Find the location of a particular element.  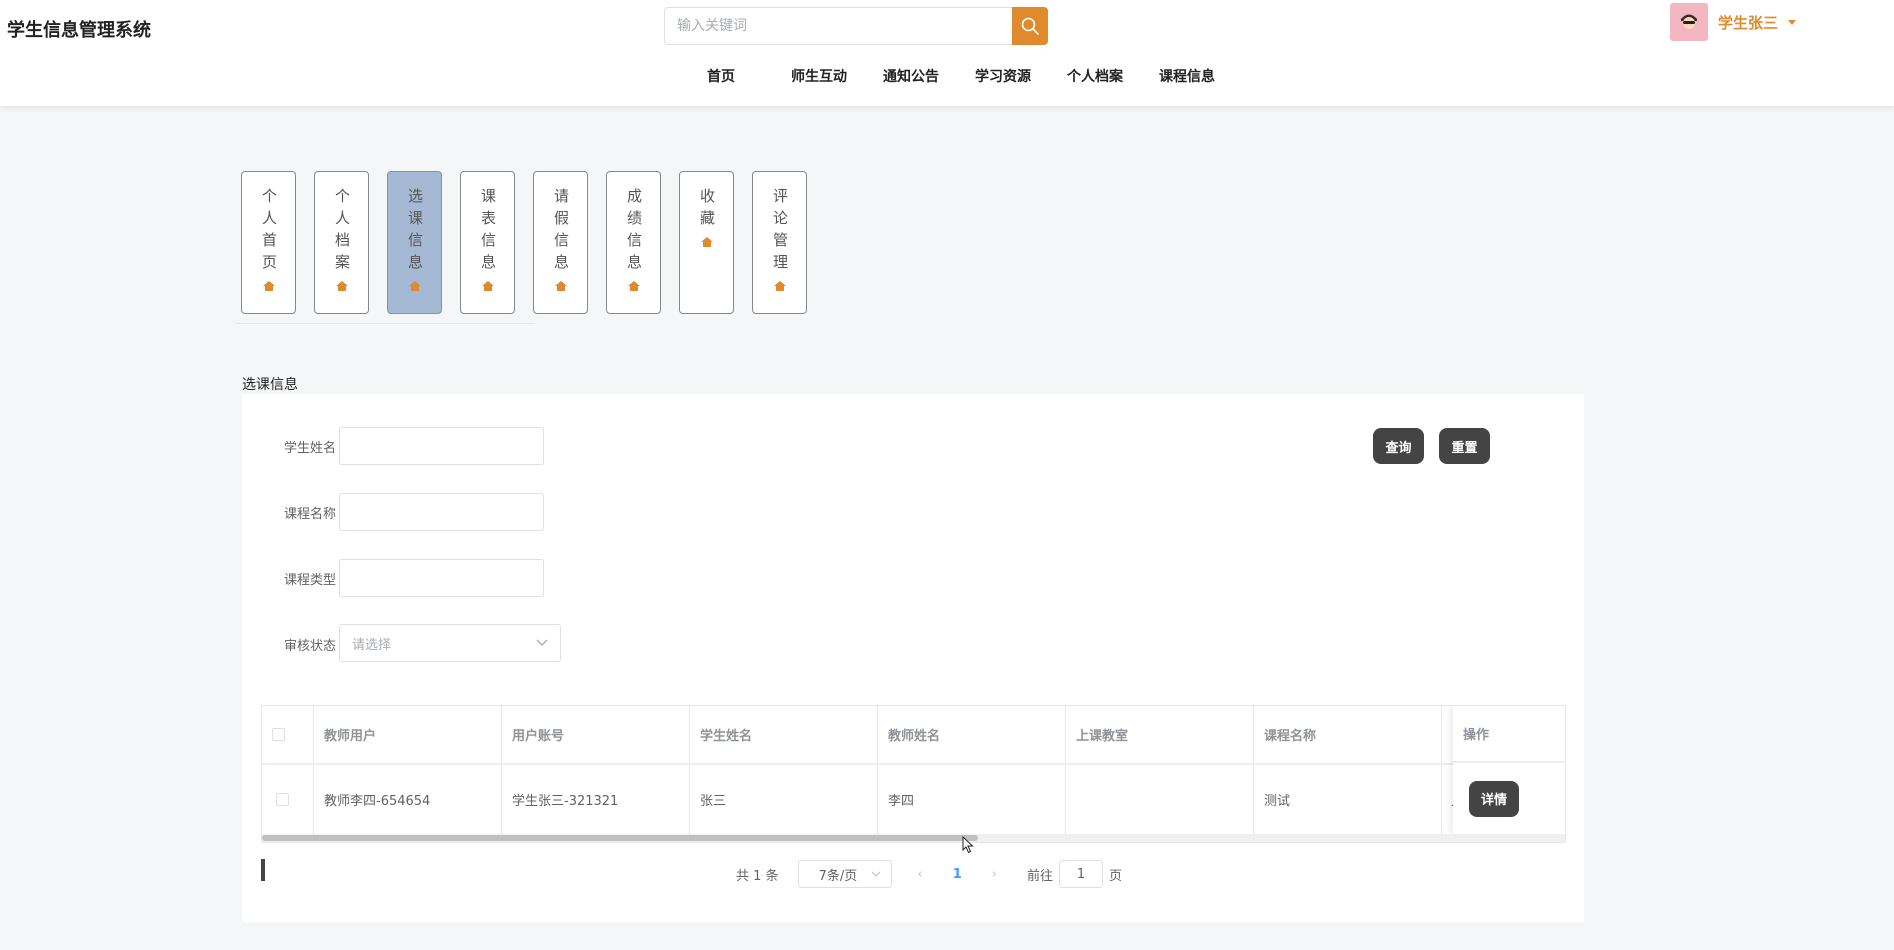

tab-label: 个人首页 is located at coordinates (269, 232).